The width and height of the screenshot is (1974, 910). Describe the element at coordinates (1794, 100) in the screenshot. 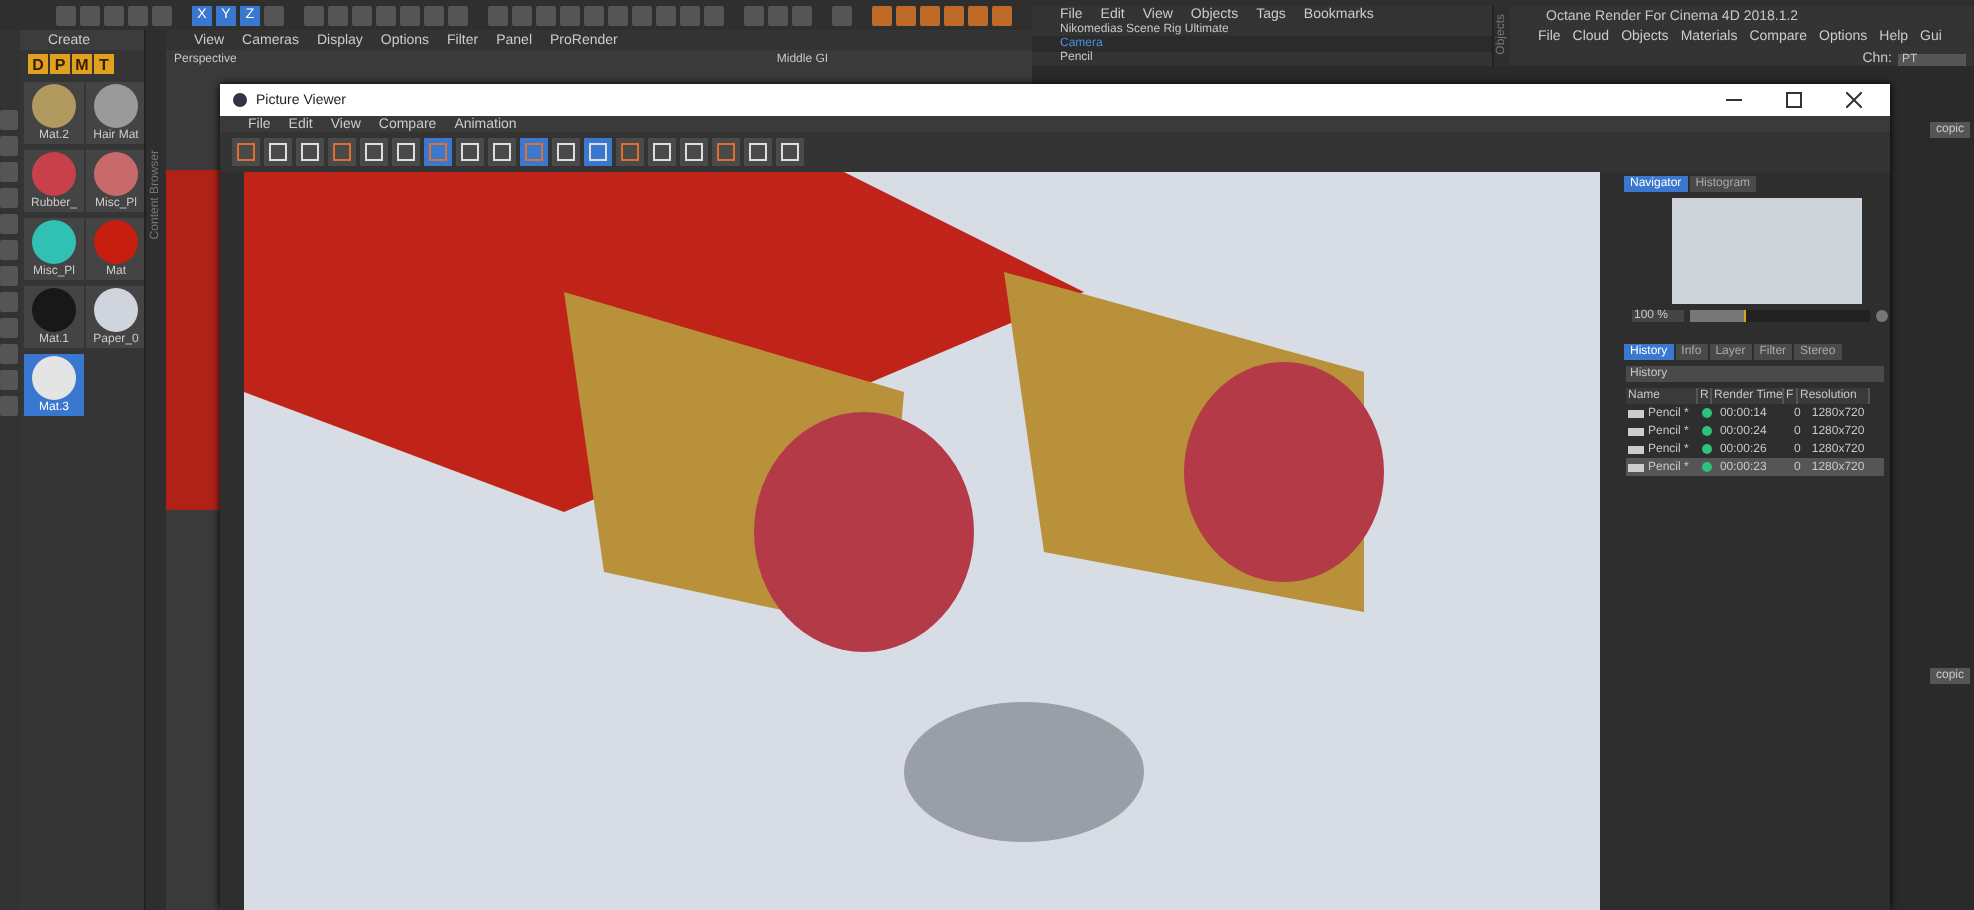

I see `maximize-icon` at that location.